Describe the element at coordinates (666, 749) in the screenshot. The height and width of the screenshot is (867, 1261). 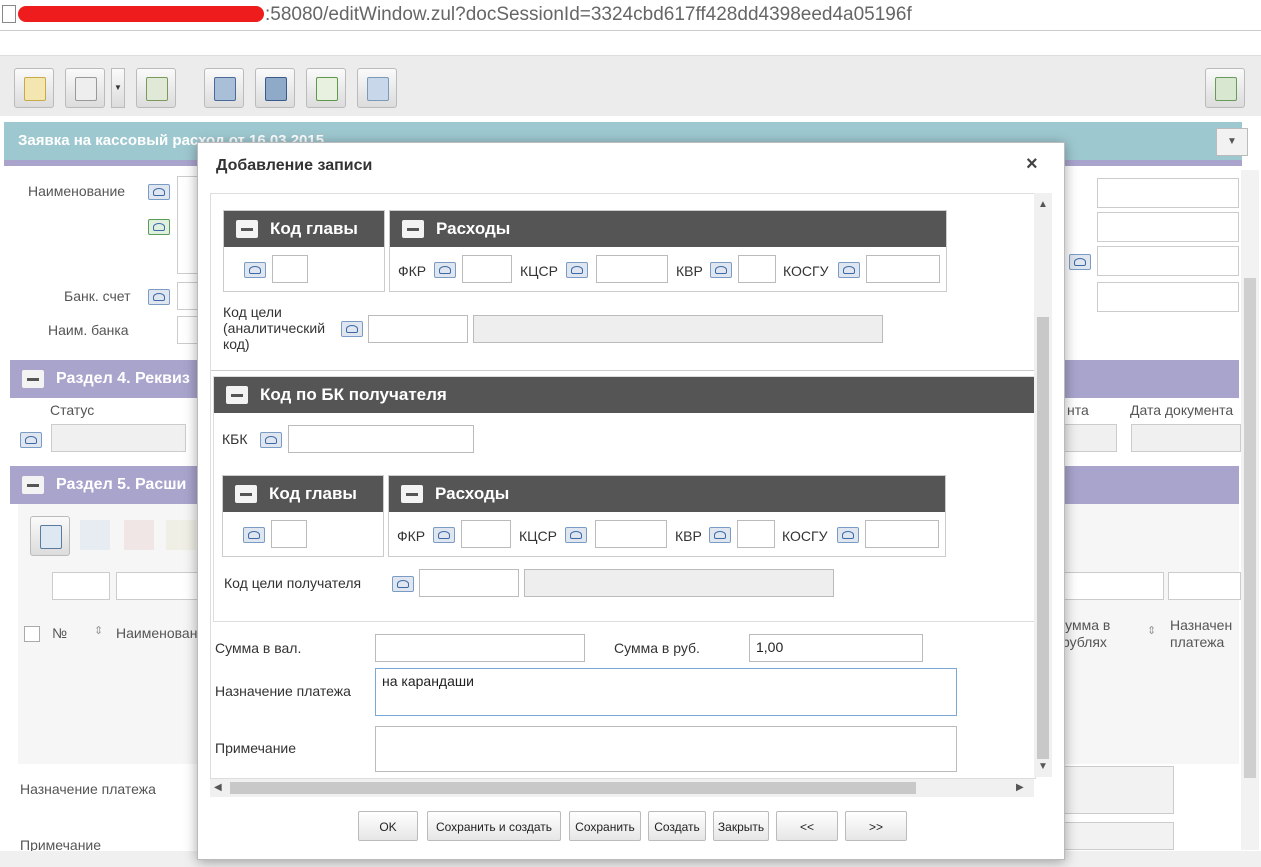
I see `note-textarea` at that location.